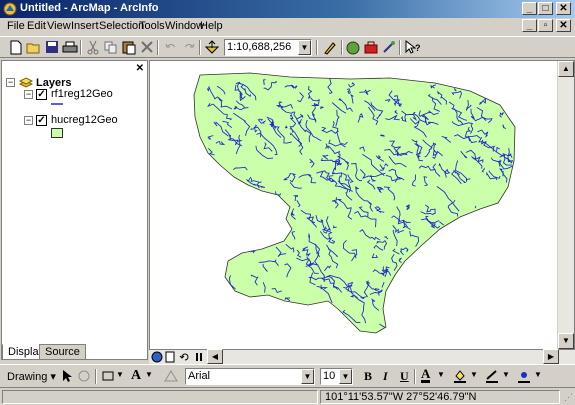  Describe the element at coordinates (563, 8) in the screenshot. I see `close-button: ✕` at that location.